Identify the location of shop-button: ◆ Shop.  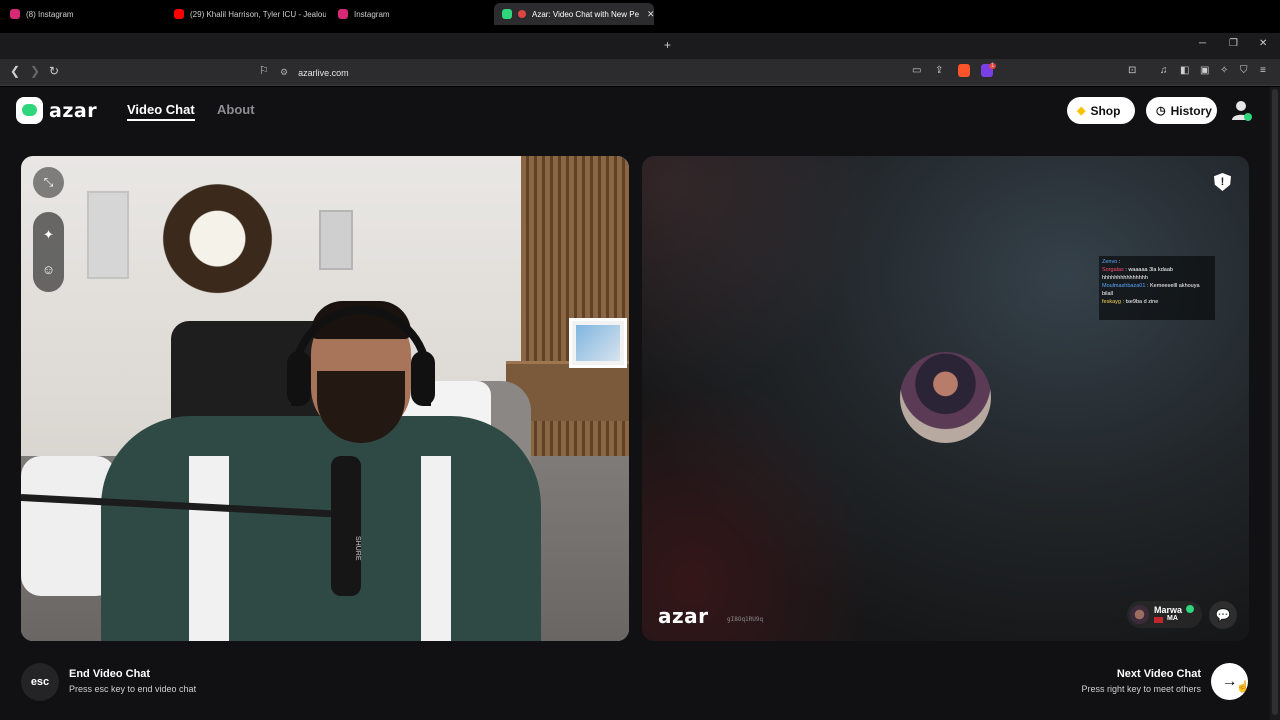
(1101, 110).